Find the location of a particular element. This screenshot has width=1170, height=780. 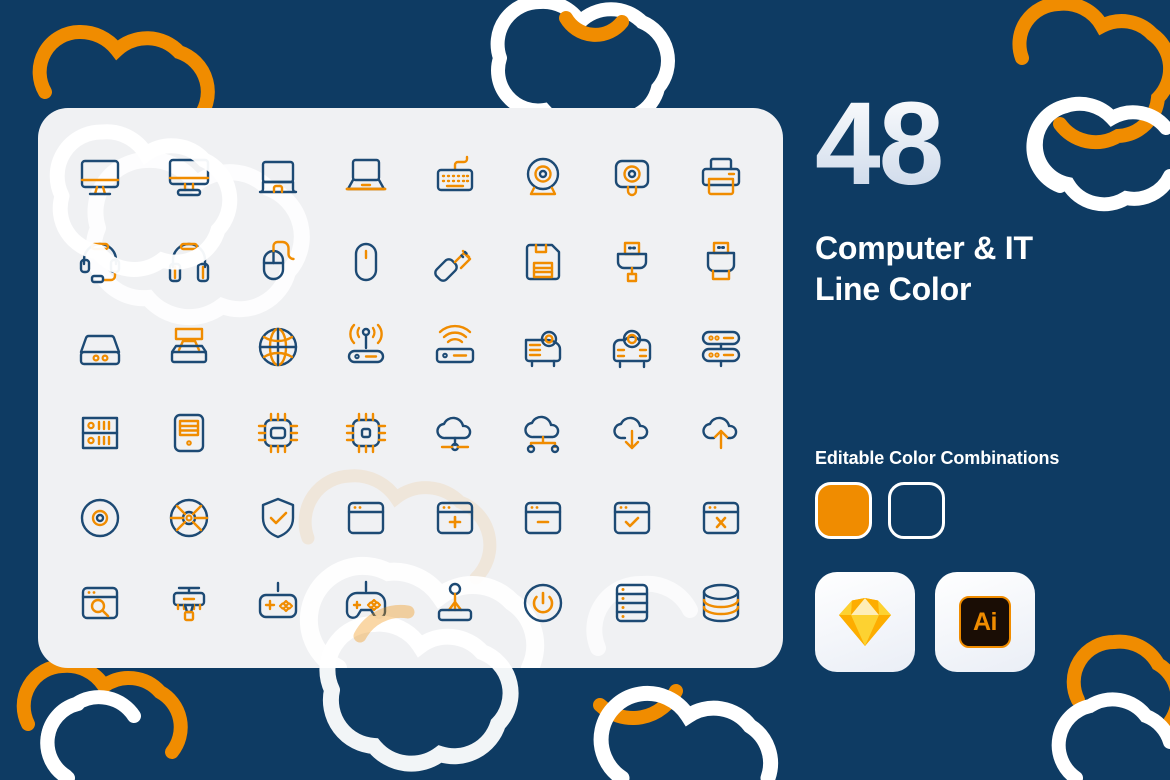

browser-check-icon is located at coordinates (632, 518).